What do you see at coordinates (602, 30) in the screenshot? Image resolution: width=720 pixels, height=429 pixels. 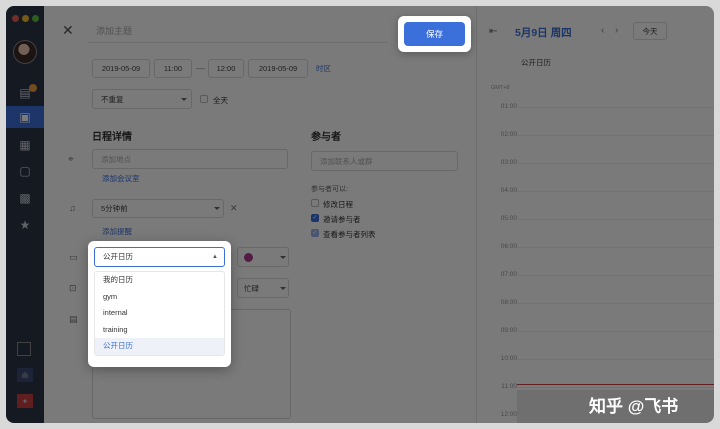 I see `prev-day-icon: ‹` at bounding box center [602, 30].